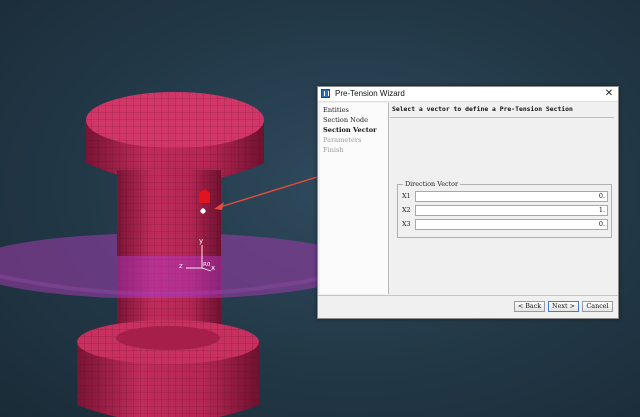 The image size is (640, 417). Describe the element at coordinates (432, 184) in the screenshot. I see `direction-vector-legend: Direction Vector` at that location.